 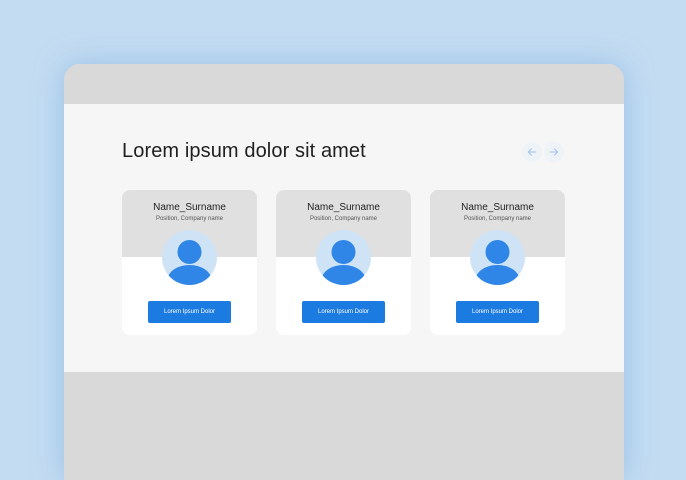 What do you see at coordinates (244, 151) in the screenshot?
I see `section-title: Lorem ipsum dolor sit amet` at bounding box center [244, 151].